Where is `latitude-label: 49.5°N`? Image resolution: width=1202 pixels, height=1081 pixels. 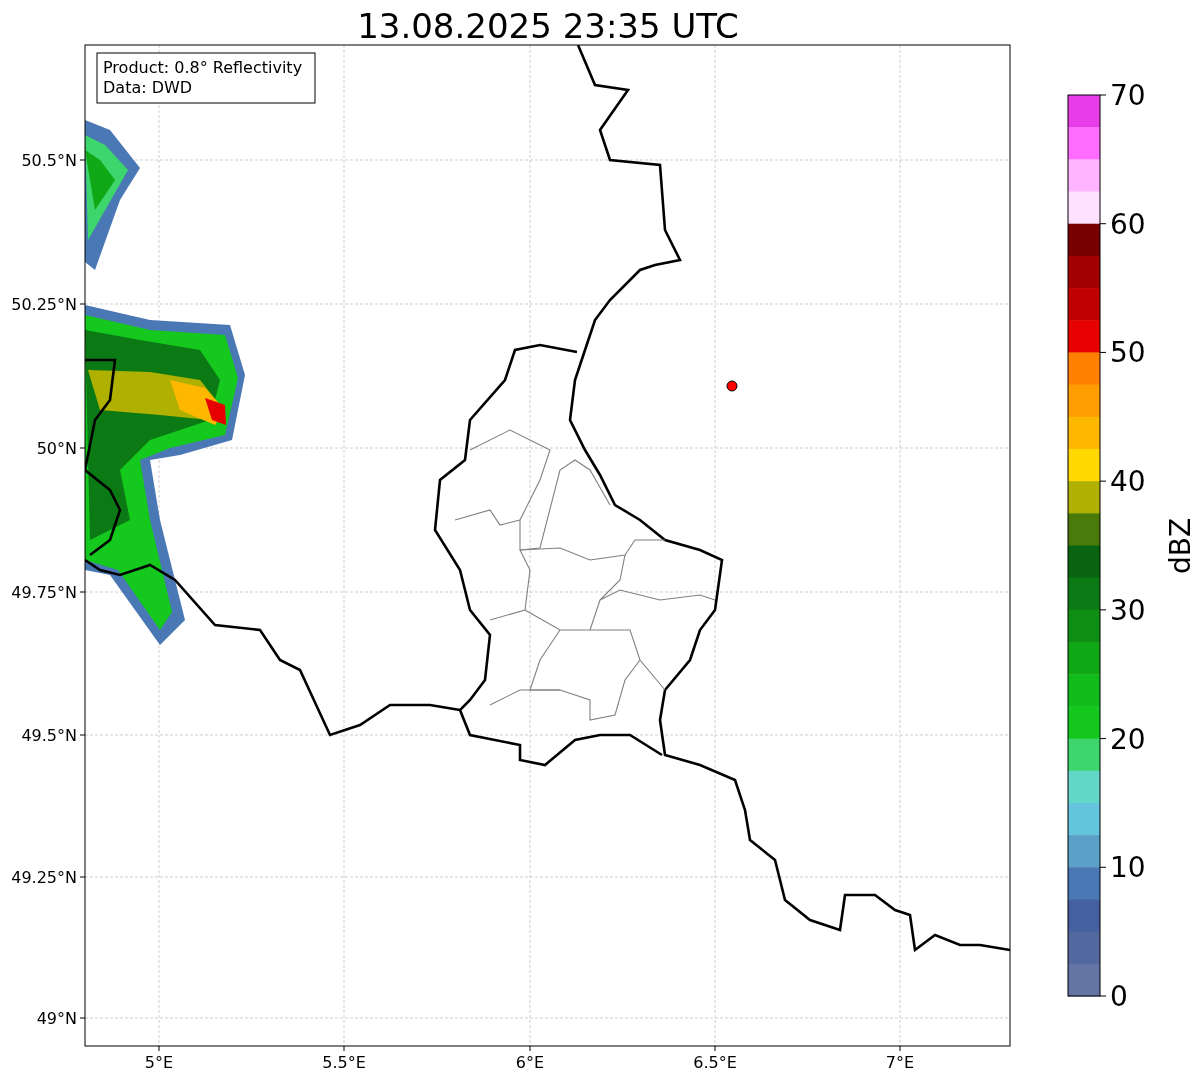
latitude-label: 49.5°N is located at coordinates (49, 735).